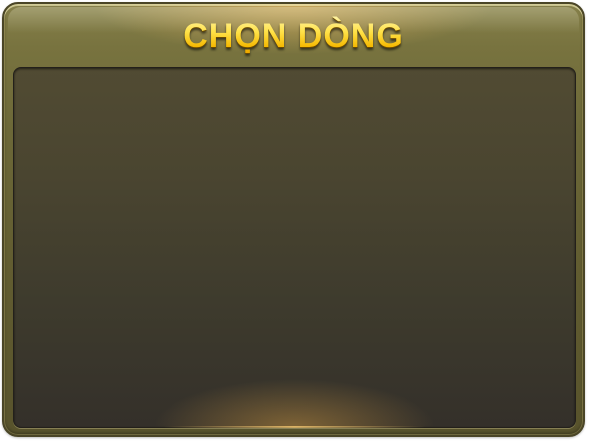 The width and height of the screenshot is (589, 441). Describe the element at coordinates (293, 36) in the screenshot. I see `dialog-title: CHỌN DÒNG` at that location.